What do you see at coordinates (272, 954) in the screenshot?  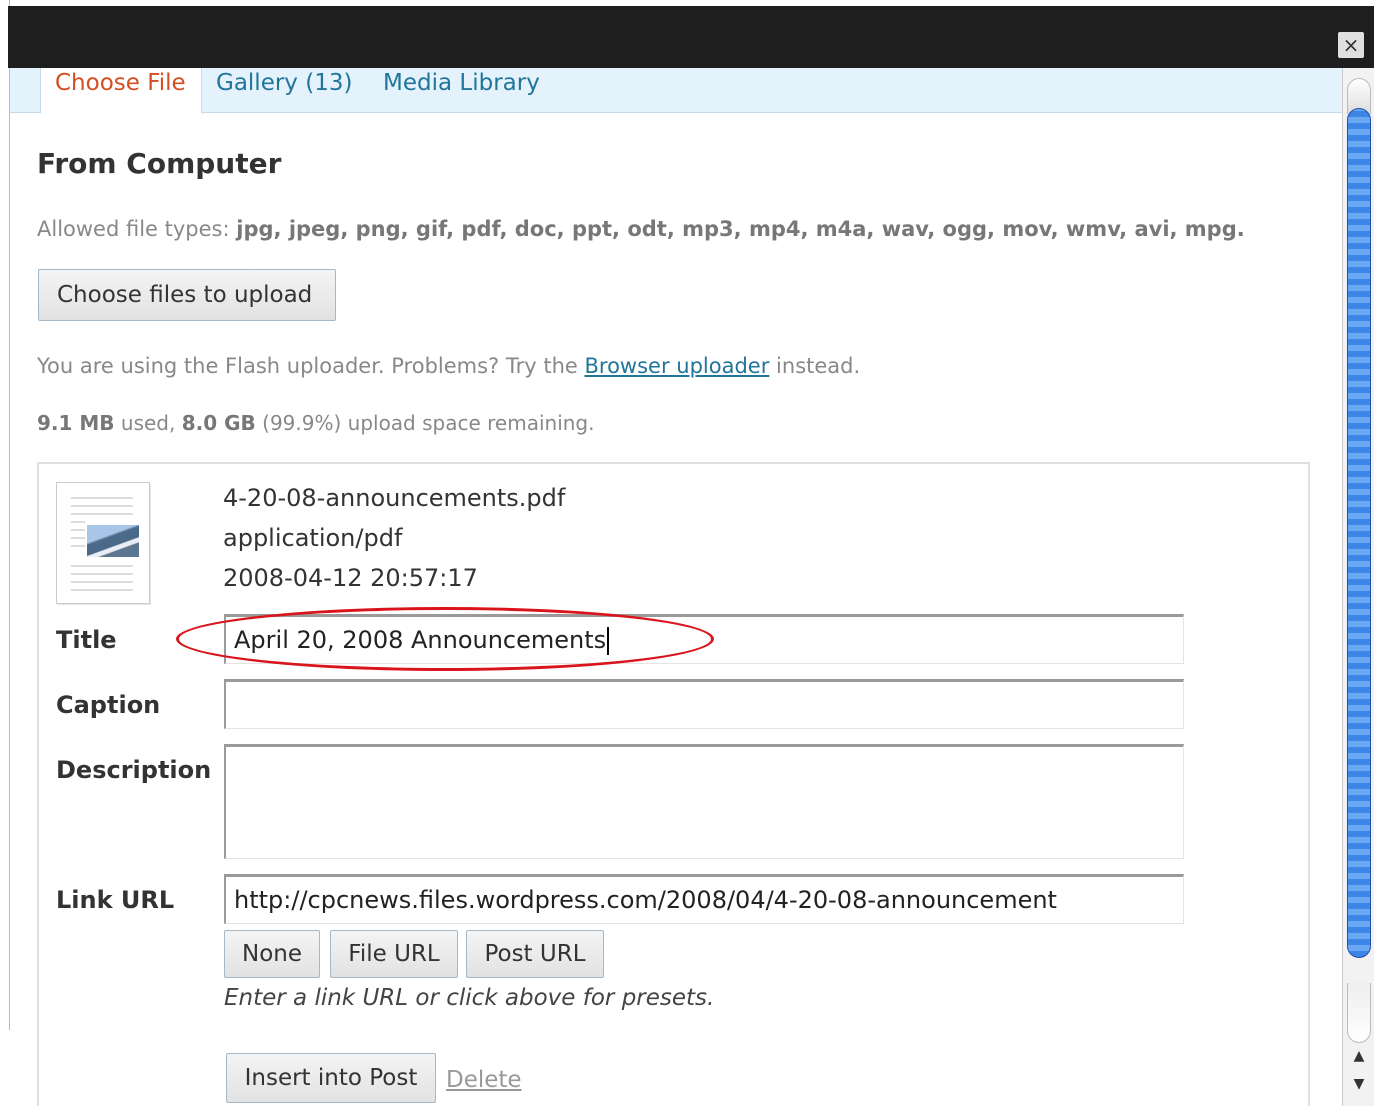 I see `link-none-button: None` at bounding box center [272, 954].